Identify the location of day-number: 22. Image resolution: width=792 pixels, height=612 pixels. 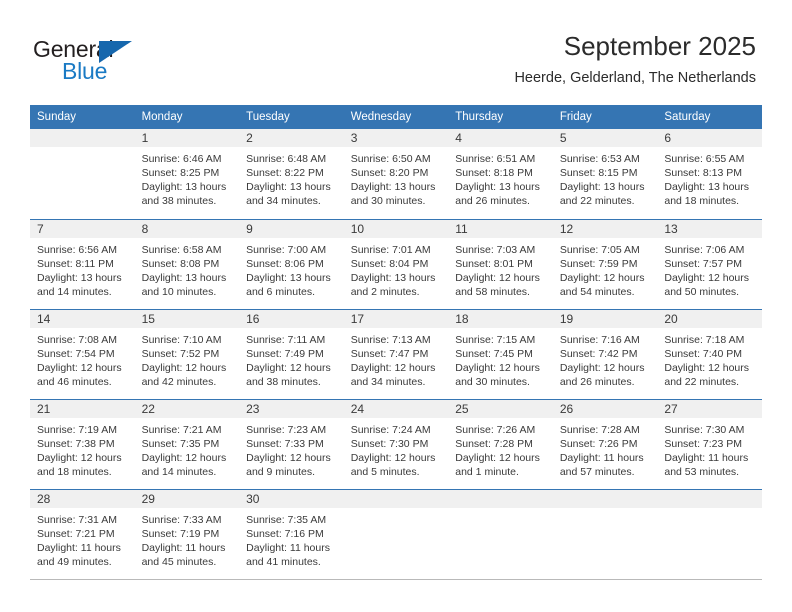
(187, 408).